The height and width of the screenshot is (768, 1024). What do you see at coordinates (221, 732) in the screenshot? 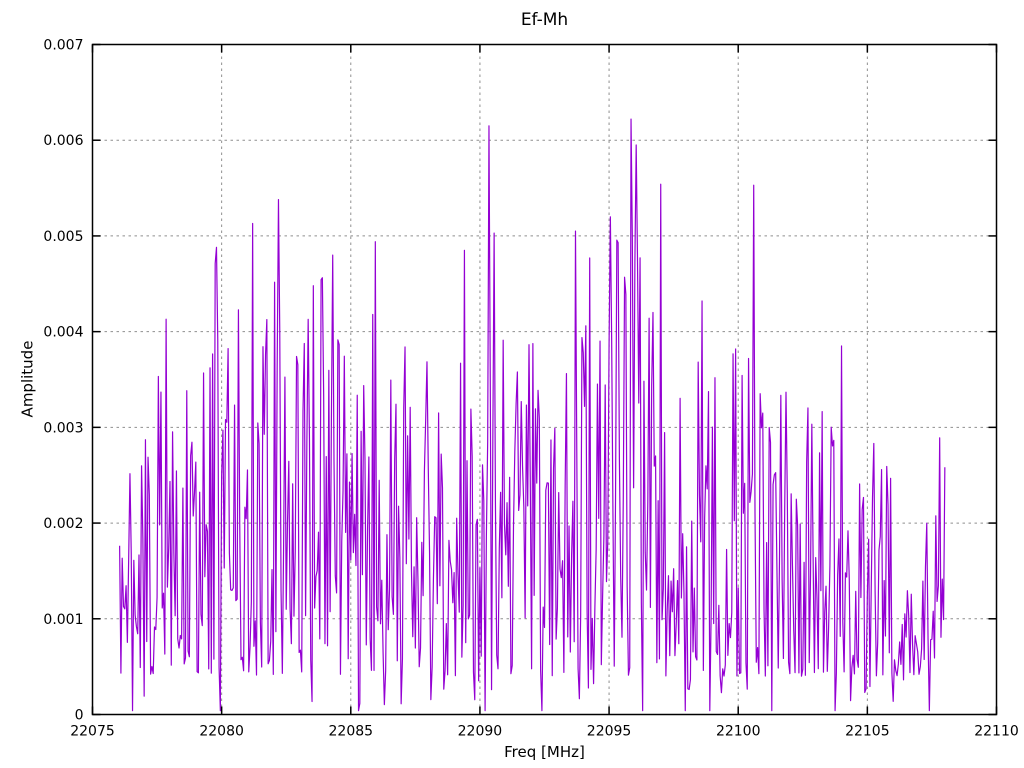
I see `x-tick-label: 22080` at bounding box center [221, 732].